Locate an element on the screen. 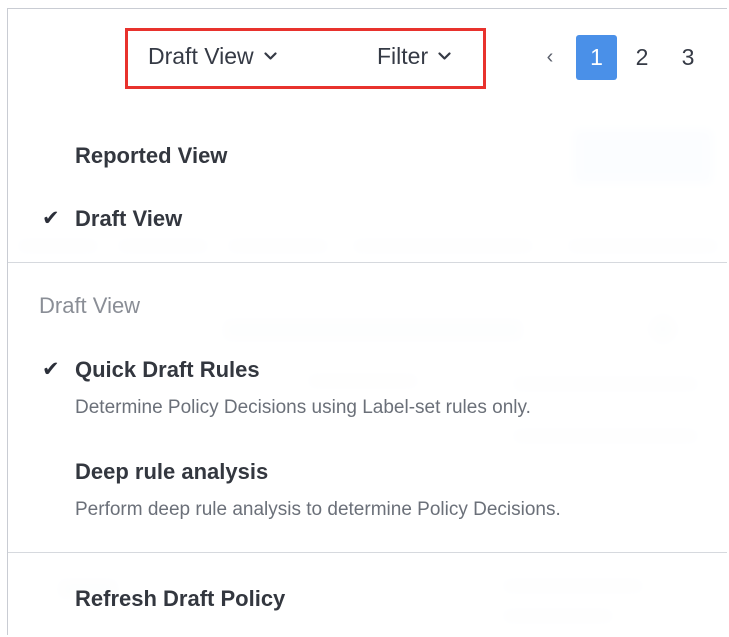 Image resolution: width=729 pixels, height=637 pixels. page-button-1: 1 is located at coordinates (596, 57).